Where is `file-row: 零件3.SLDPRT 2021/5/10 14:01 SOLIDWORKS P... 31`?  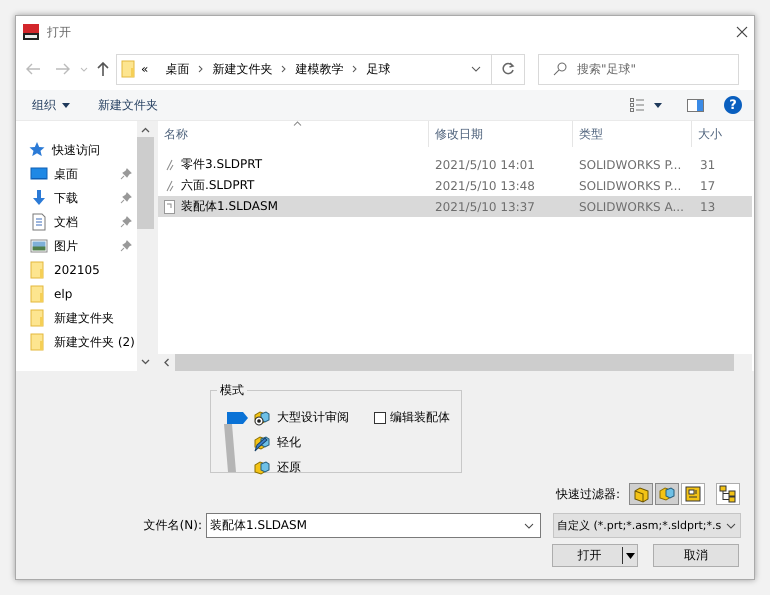 file-row: 零件3.SLDPRT 2021/5/10 14:01 SOLIDWORKS P... 31 is located at coordinates (455, 164).